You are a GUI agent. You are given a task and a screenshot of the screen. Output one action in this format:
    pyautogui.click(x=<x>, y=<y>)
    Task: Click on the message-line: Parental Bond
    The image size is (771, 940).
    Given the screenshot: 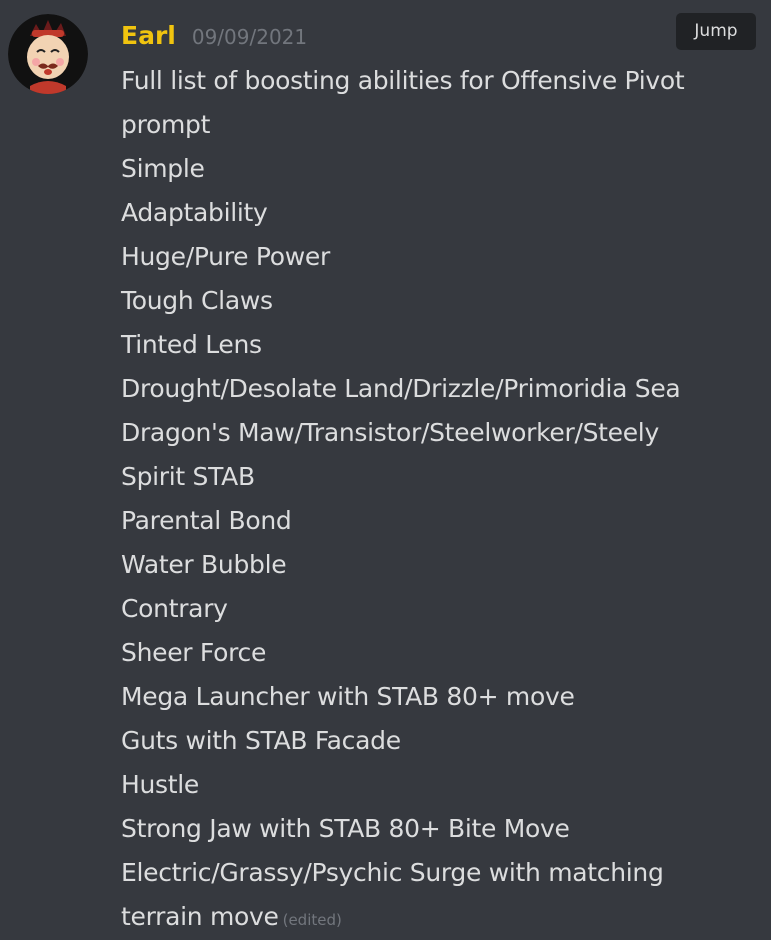 What is the action you would take?
    pyautogui.click(x=206, y=520)
    